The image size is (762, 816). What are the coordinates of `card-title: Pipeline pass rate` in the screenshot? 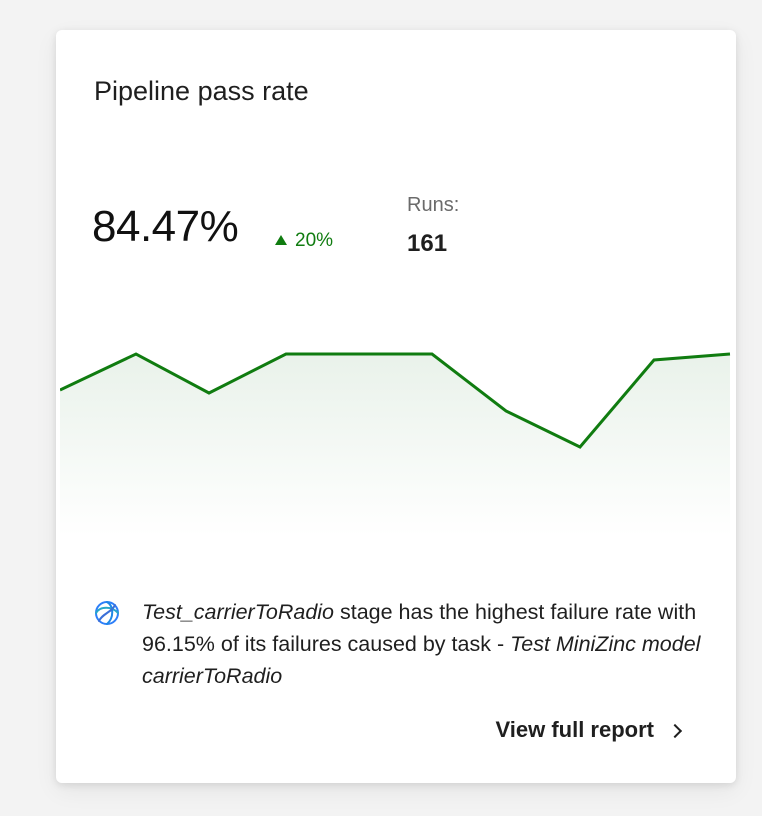 It's located at (201, 91).